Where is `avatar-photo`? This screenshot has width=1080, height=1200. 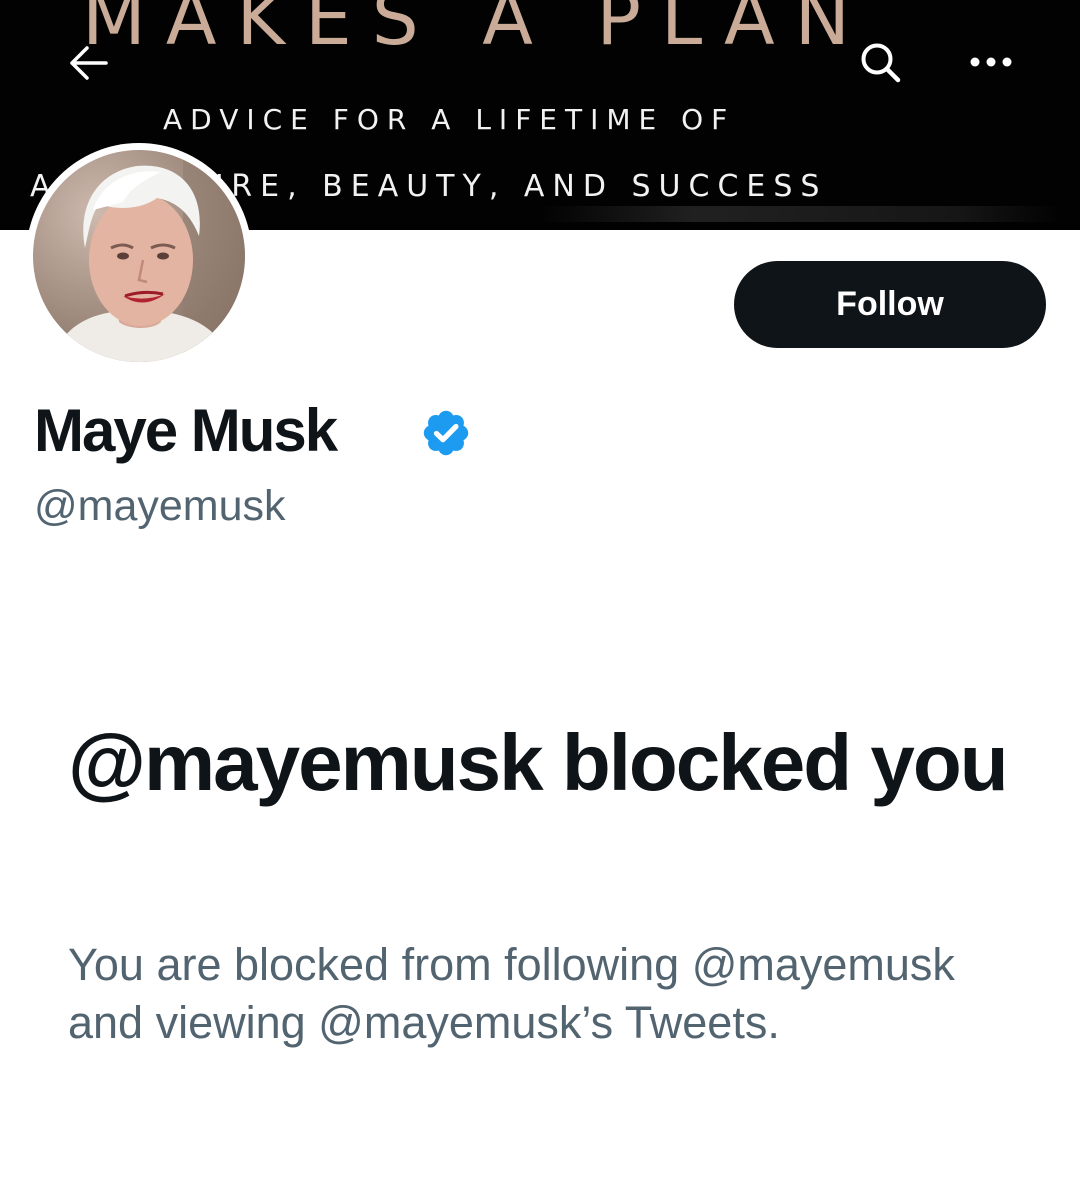 avatar-photo is located at coordinates (139, 256).